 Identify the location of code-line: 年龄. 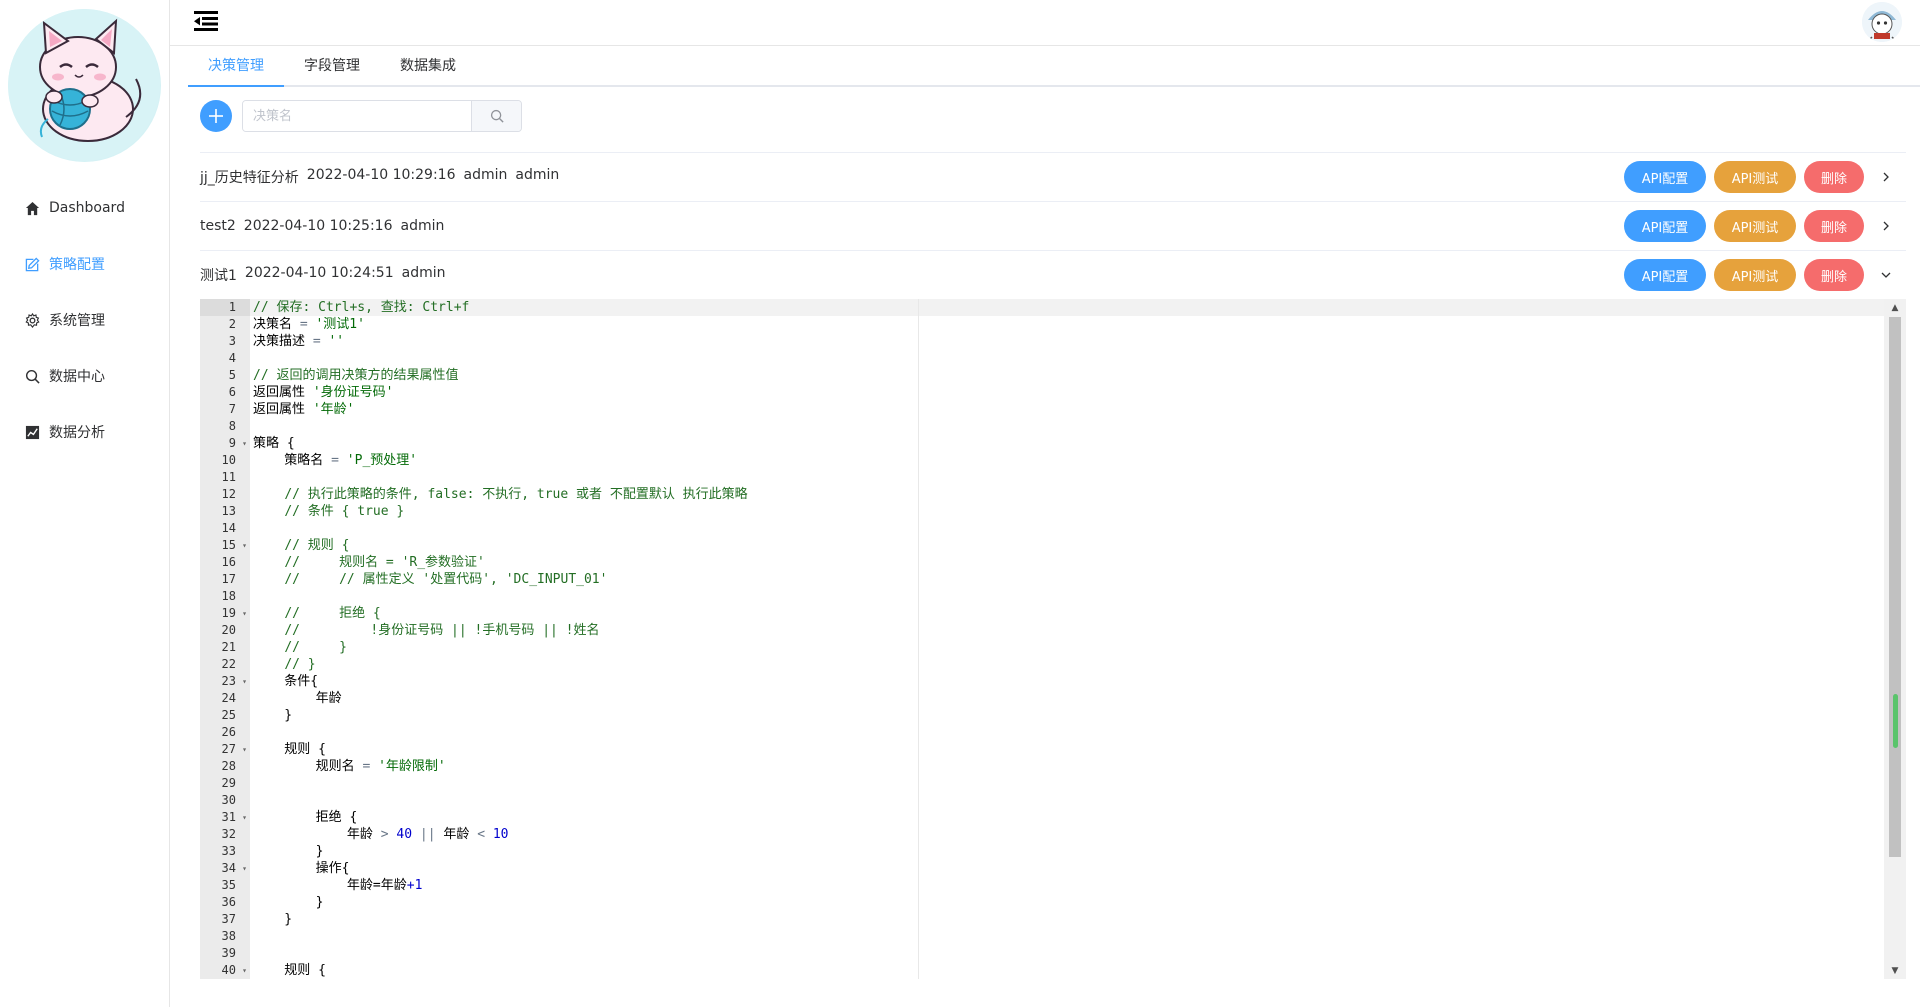
(1067, 698).